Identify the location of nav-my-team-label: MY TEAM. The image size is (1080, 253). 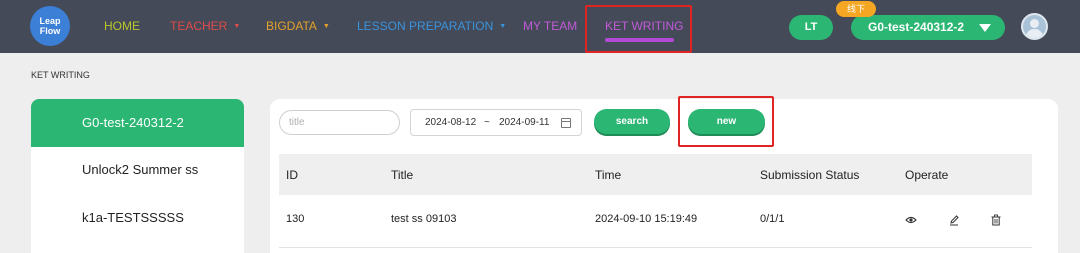
(550, 26).